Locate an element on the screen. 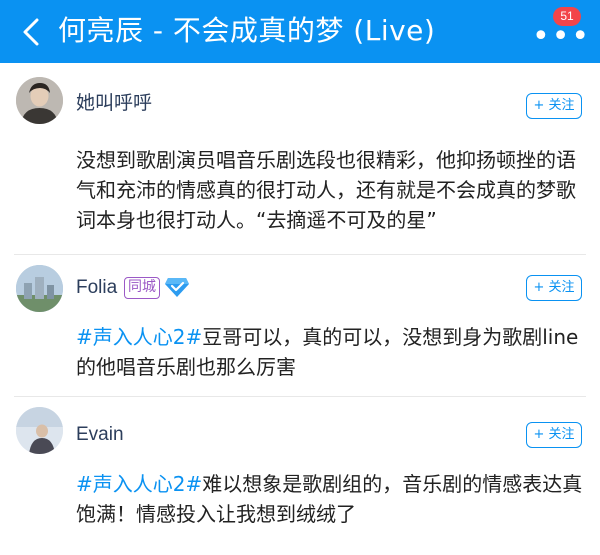 The width and height of the screenshot is (600, 555). page-title: 何亮辰 - 不会成真的梦 (Live) is located at coordinates (247, 30).